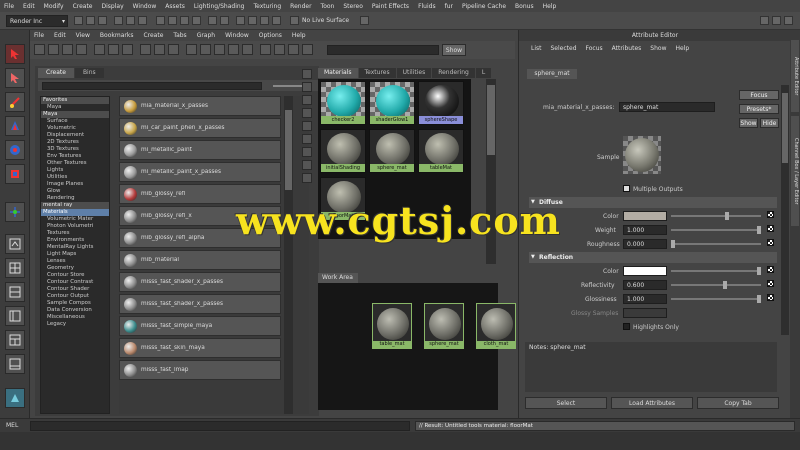  Describe the element at coordinates (83, 6) in the screenshot. I see `menu-create: Create` at that location.